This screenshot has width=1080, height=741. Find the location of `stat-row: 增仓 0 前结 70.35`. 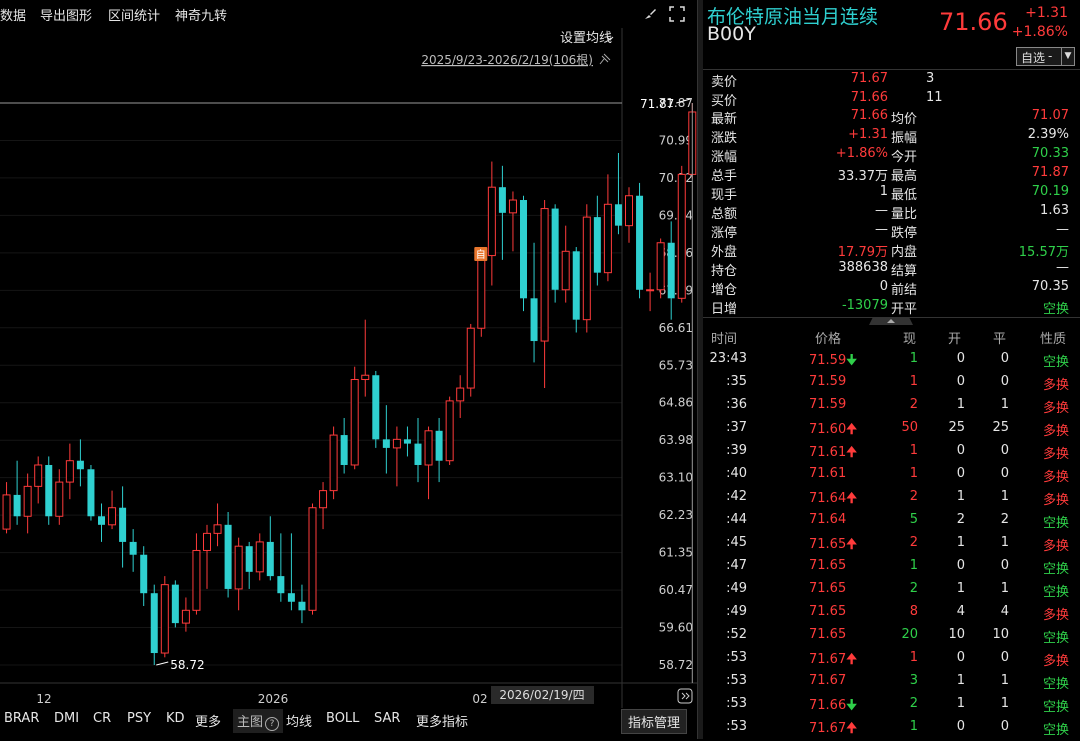

stat-row: 增仓 0 前结 70.35 is located at coordinates (891, 288).